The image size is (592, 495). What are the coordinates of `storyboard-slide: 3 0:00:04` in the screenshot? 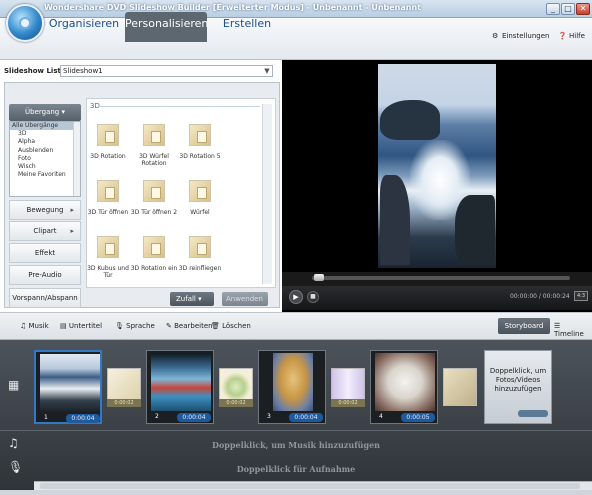 It's located at (292, 387).